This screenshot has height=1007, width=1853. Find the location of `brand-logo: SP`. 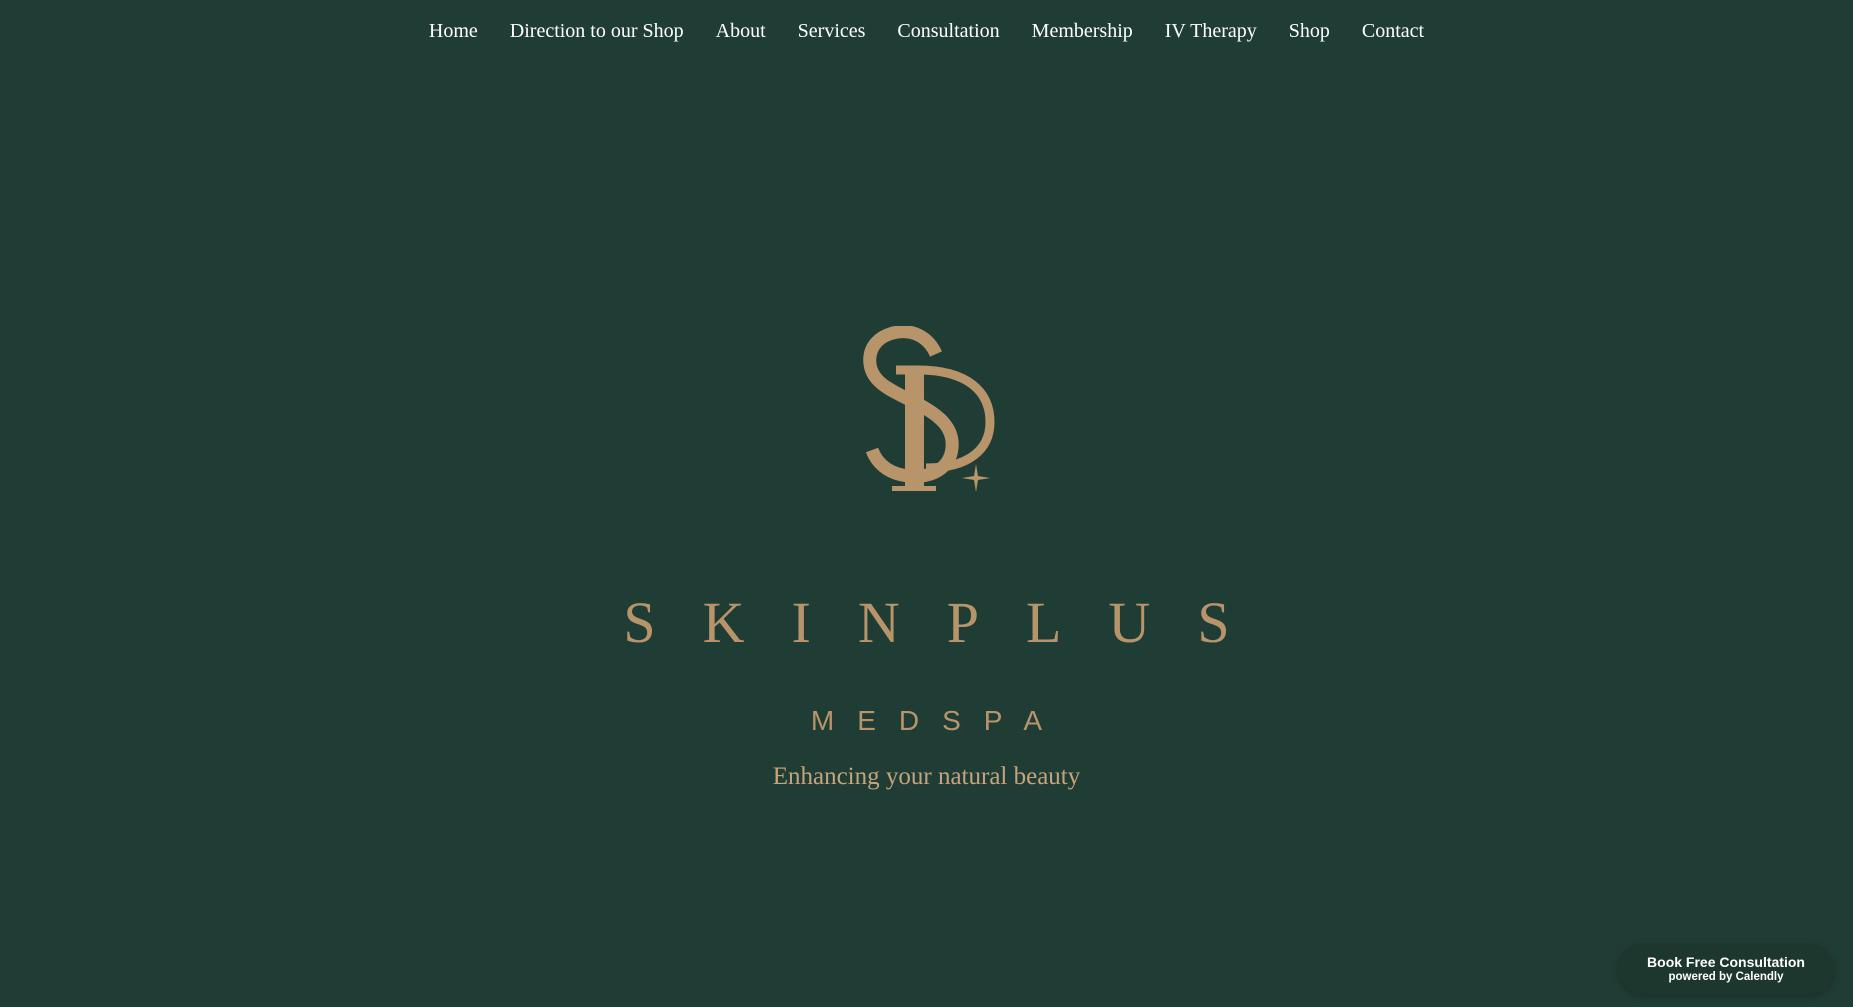

brand-logo: SP is located at coordinates (926, 411).